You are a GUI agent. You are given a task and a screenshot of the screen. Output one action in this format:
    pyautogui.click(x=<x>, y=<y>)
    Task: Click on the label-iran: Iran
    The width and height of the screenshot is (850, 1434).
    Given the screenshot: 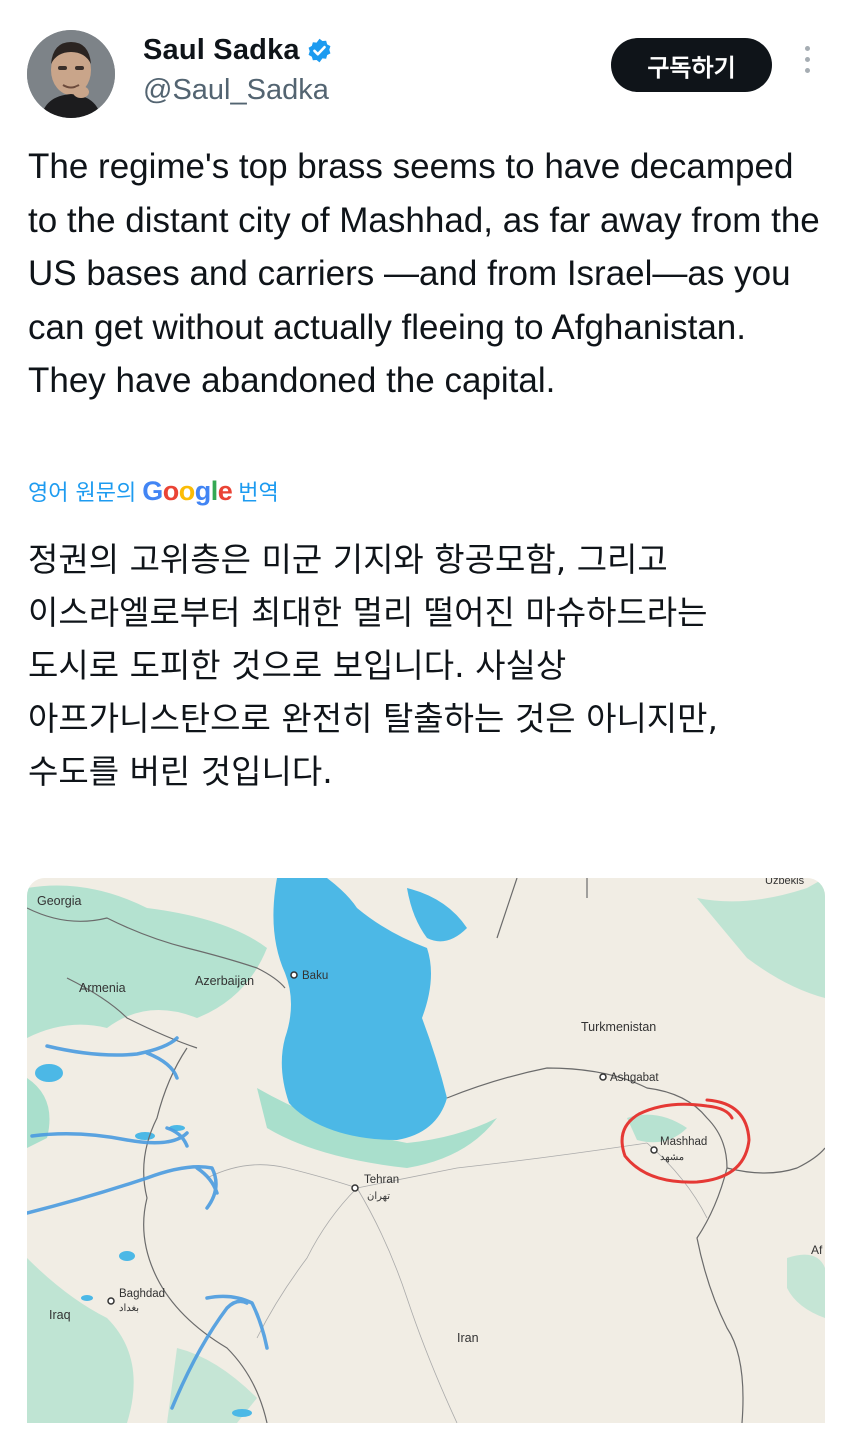 What is the action you would take?
    pyautogui.click(x=468, y=1338)
    